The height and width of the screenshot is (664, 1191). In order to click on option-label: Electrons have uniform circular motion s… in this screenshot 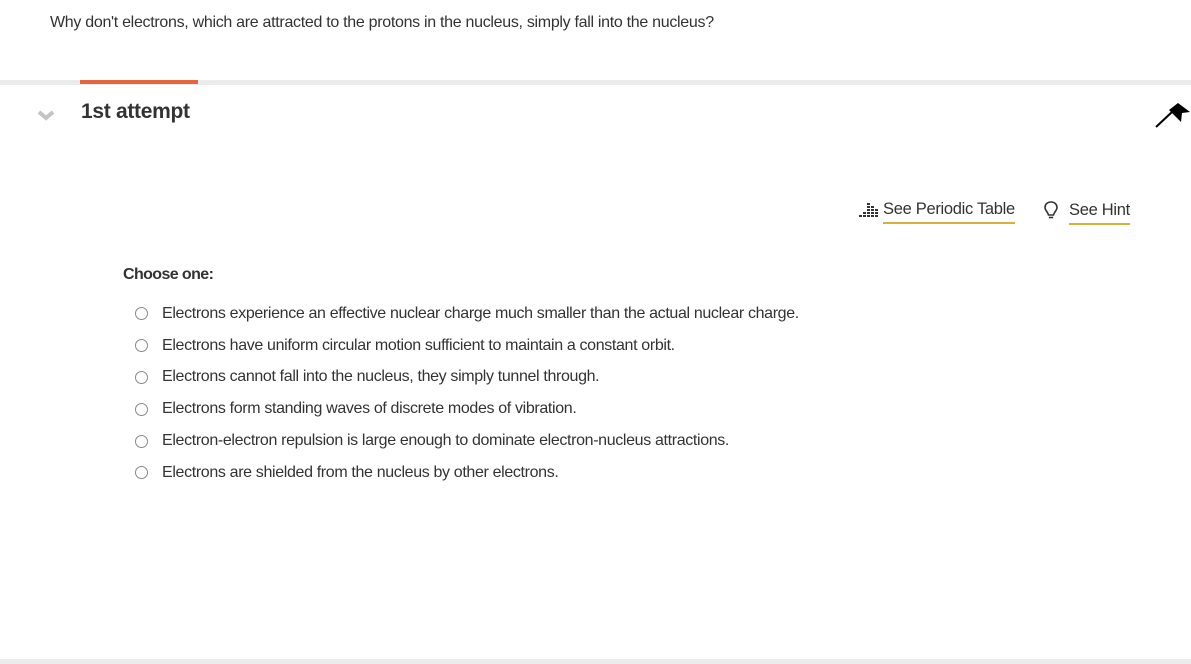, I will do `click(418, 345)`.